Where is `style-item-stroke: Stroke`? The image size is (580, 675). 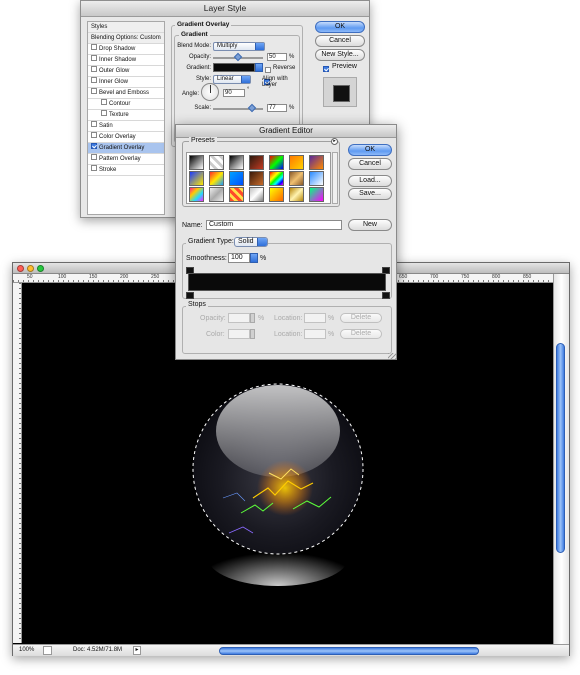 style-item-stroke: Stroke is located at coordinates (126, 170).